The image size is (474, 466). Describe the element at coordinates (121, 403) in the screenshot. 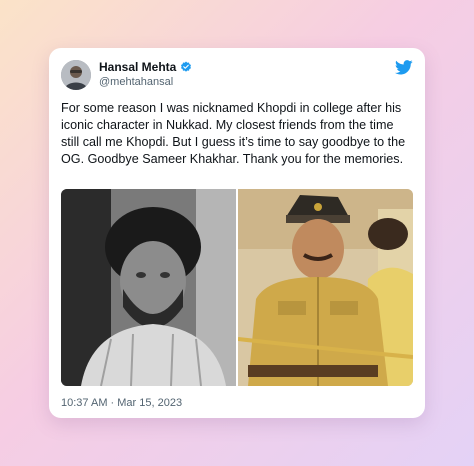

I see `timestamp: 10:37 AM · Mar 15, 2023` at that location.